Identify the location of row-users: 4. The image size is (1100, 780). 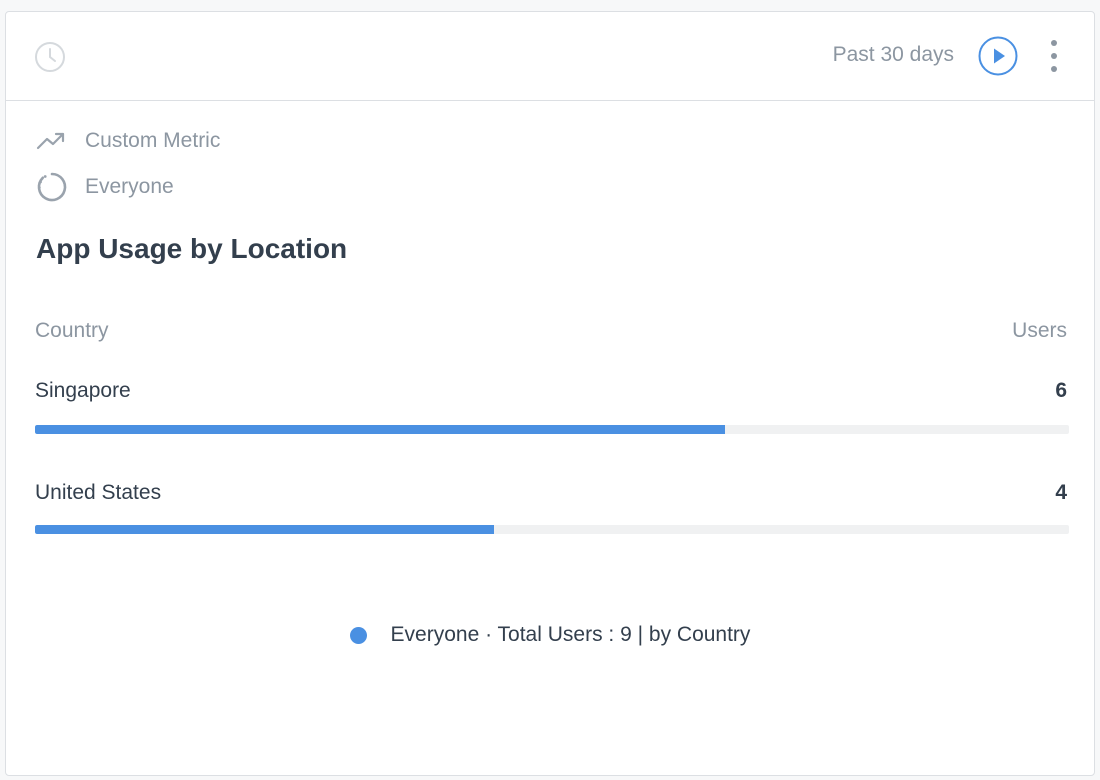
(1061, 492).